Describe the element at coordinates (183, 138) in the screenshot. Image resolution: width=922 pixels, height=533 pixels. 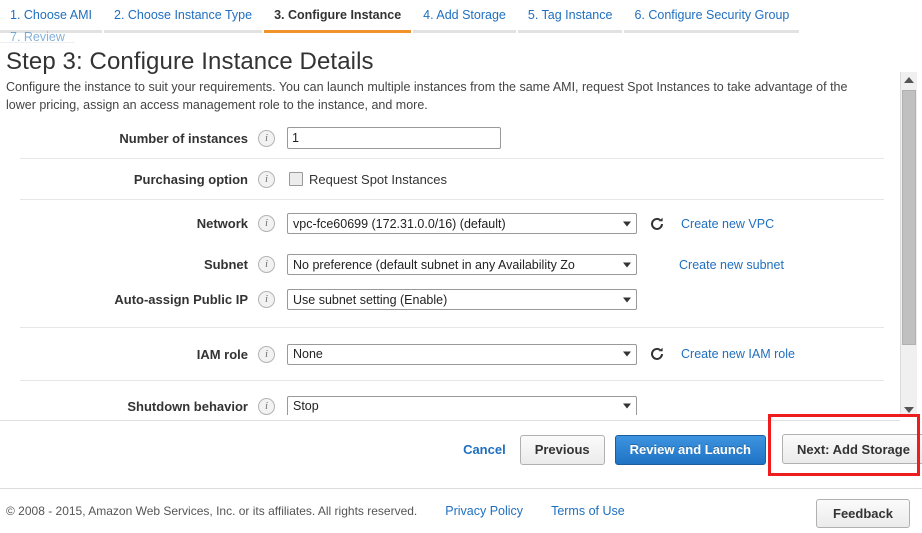
I see `label-number-of-instances: Number of instances` at that location.